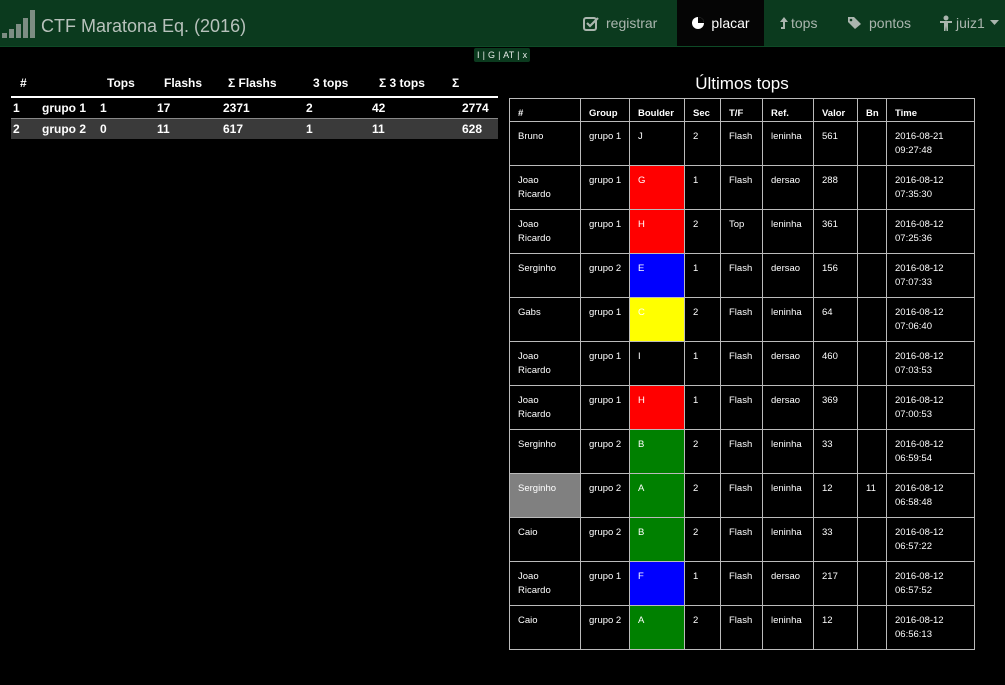 This screenshot has height=685, width=1005. What do you see at coordinates (994, 22) in the screenshot?
I see `caret-down-icon` at bounding box center [994, 22].